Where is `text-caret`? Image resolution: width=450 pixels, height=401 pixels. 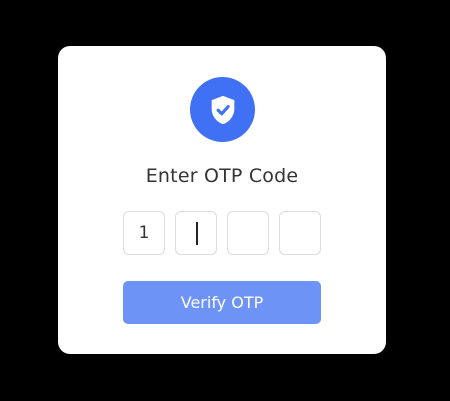
text-caret is located at coordinates (197, 233).